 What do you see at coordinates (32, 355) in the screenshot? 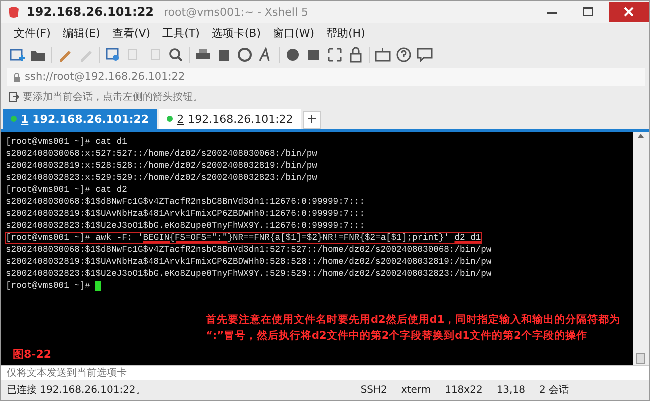
I see `figure-label: 图8-22` at bounding box center [32, 355].